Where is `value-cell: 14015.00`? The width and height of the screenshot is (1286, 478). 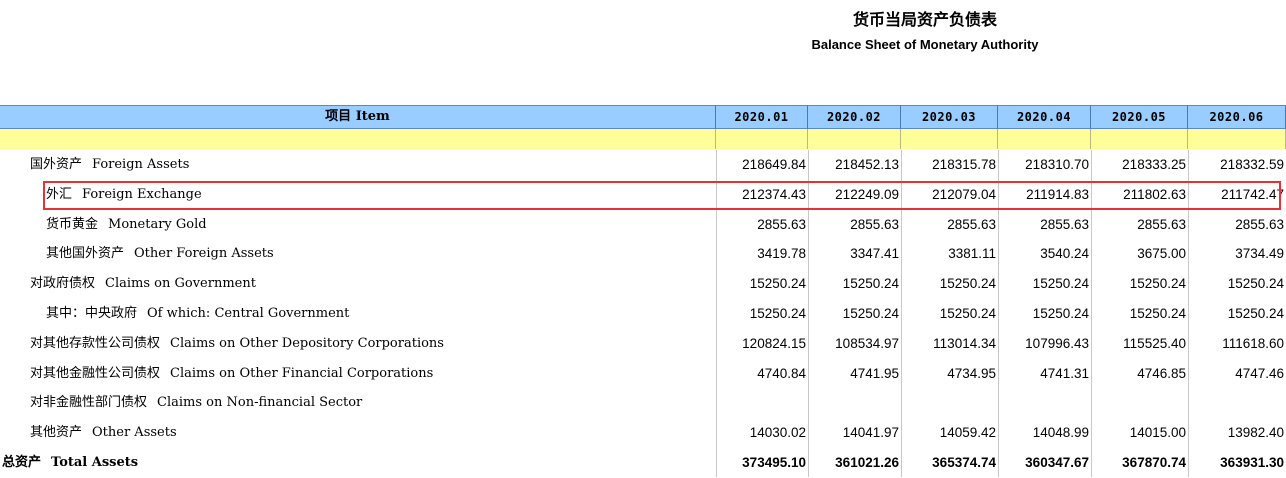 value-cell: 14015.00 is located at coordinates (1157, 433).